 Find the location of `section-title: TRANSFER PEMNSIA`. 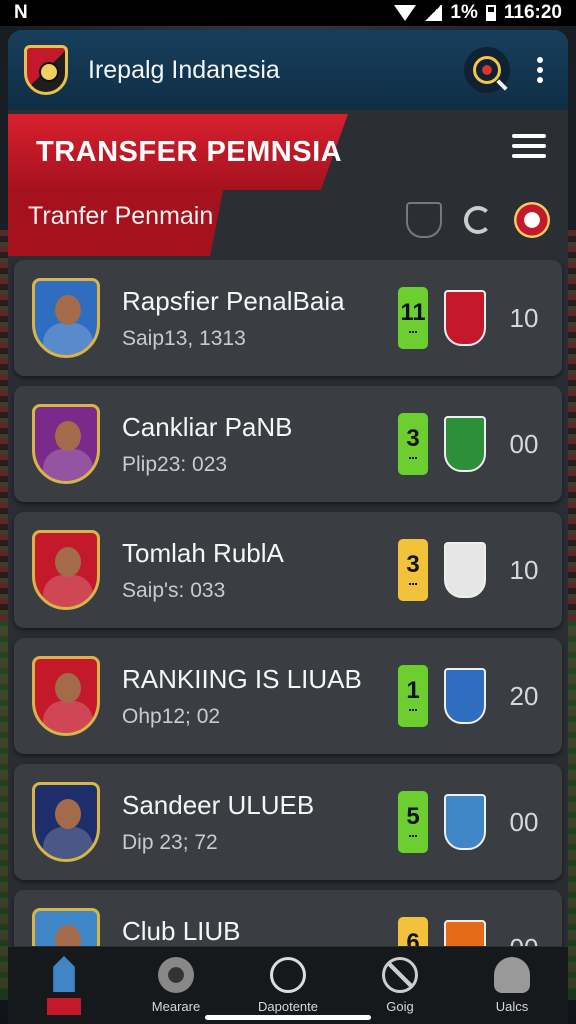

section-title: TRANSFER PEMNSIA is located at coordinates (189, 152).